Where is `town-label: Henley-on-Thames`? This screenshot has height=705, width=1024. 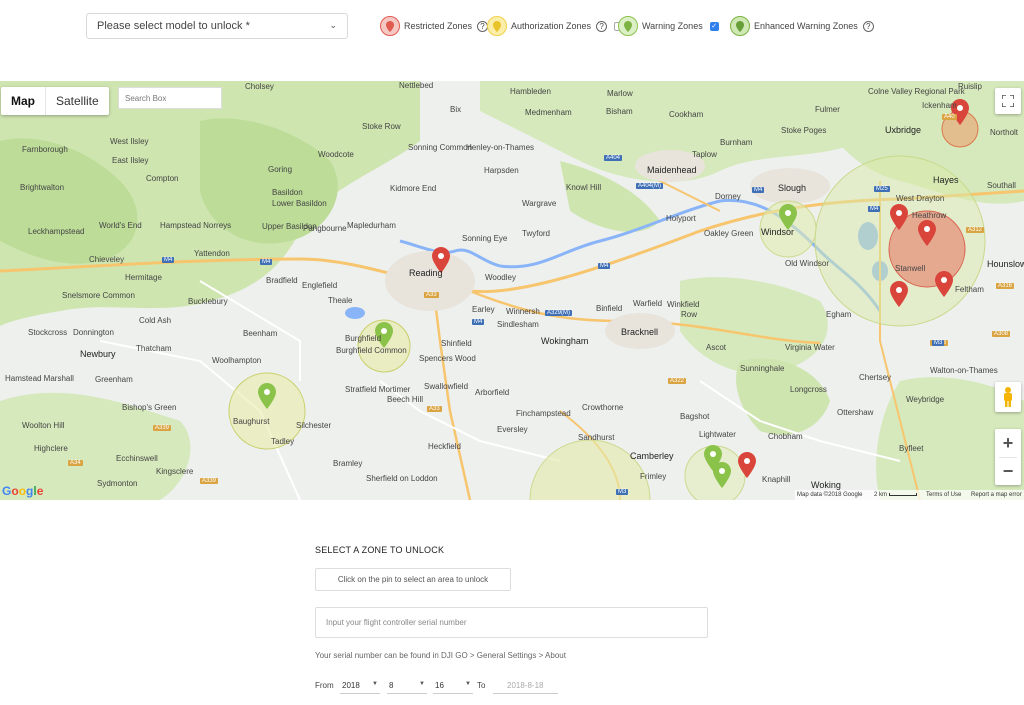 town-label: Henley-on-Thames is located at coordinates (500, 147).